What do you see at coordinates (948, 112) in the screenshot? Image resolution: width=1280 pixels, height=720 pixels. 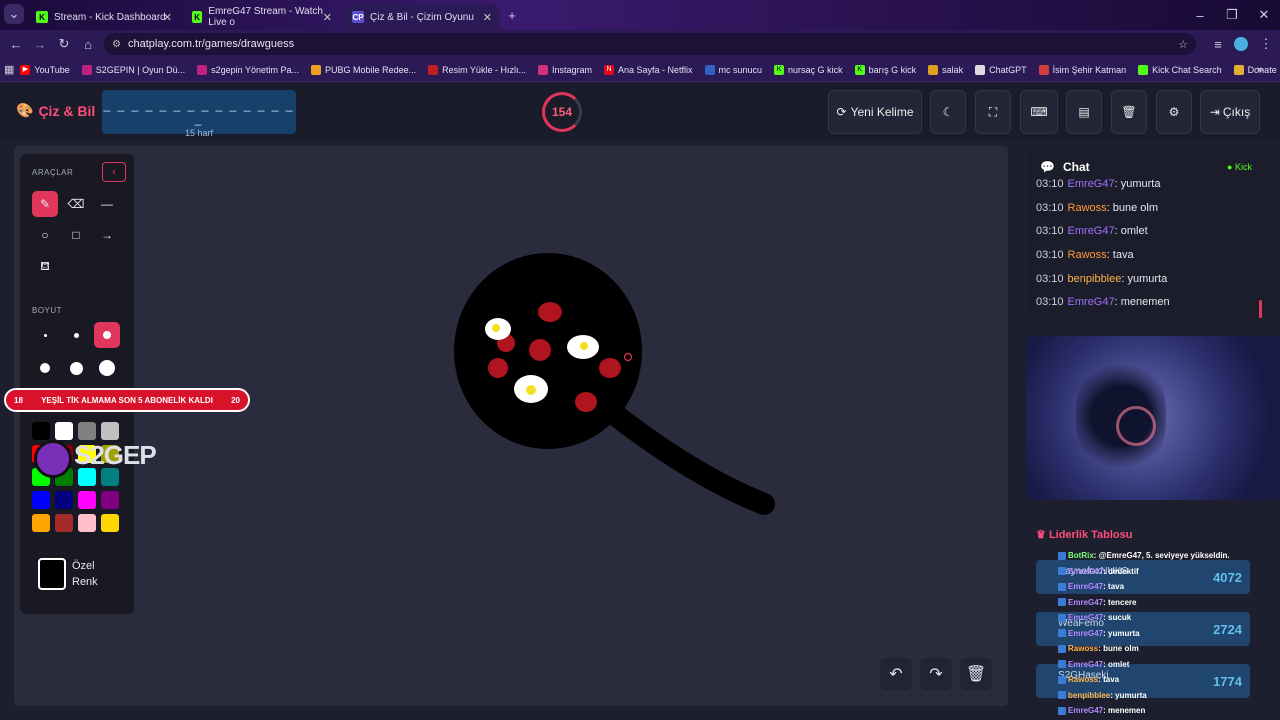 I see `dark-mode-button: ☾` at bounding box center [948, 112].